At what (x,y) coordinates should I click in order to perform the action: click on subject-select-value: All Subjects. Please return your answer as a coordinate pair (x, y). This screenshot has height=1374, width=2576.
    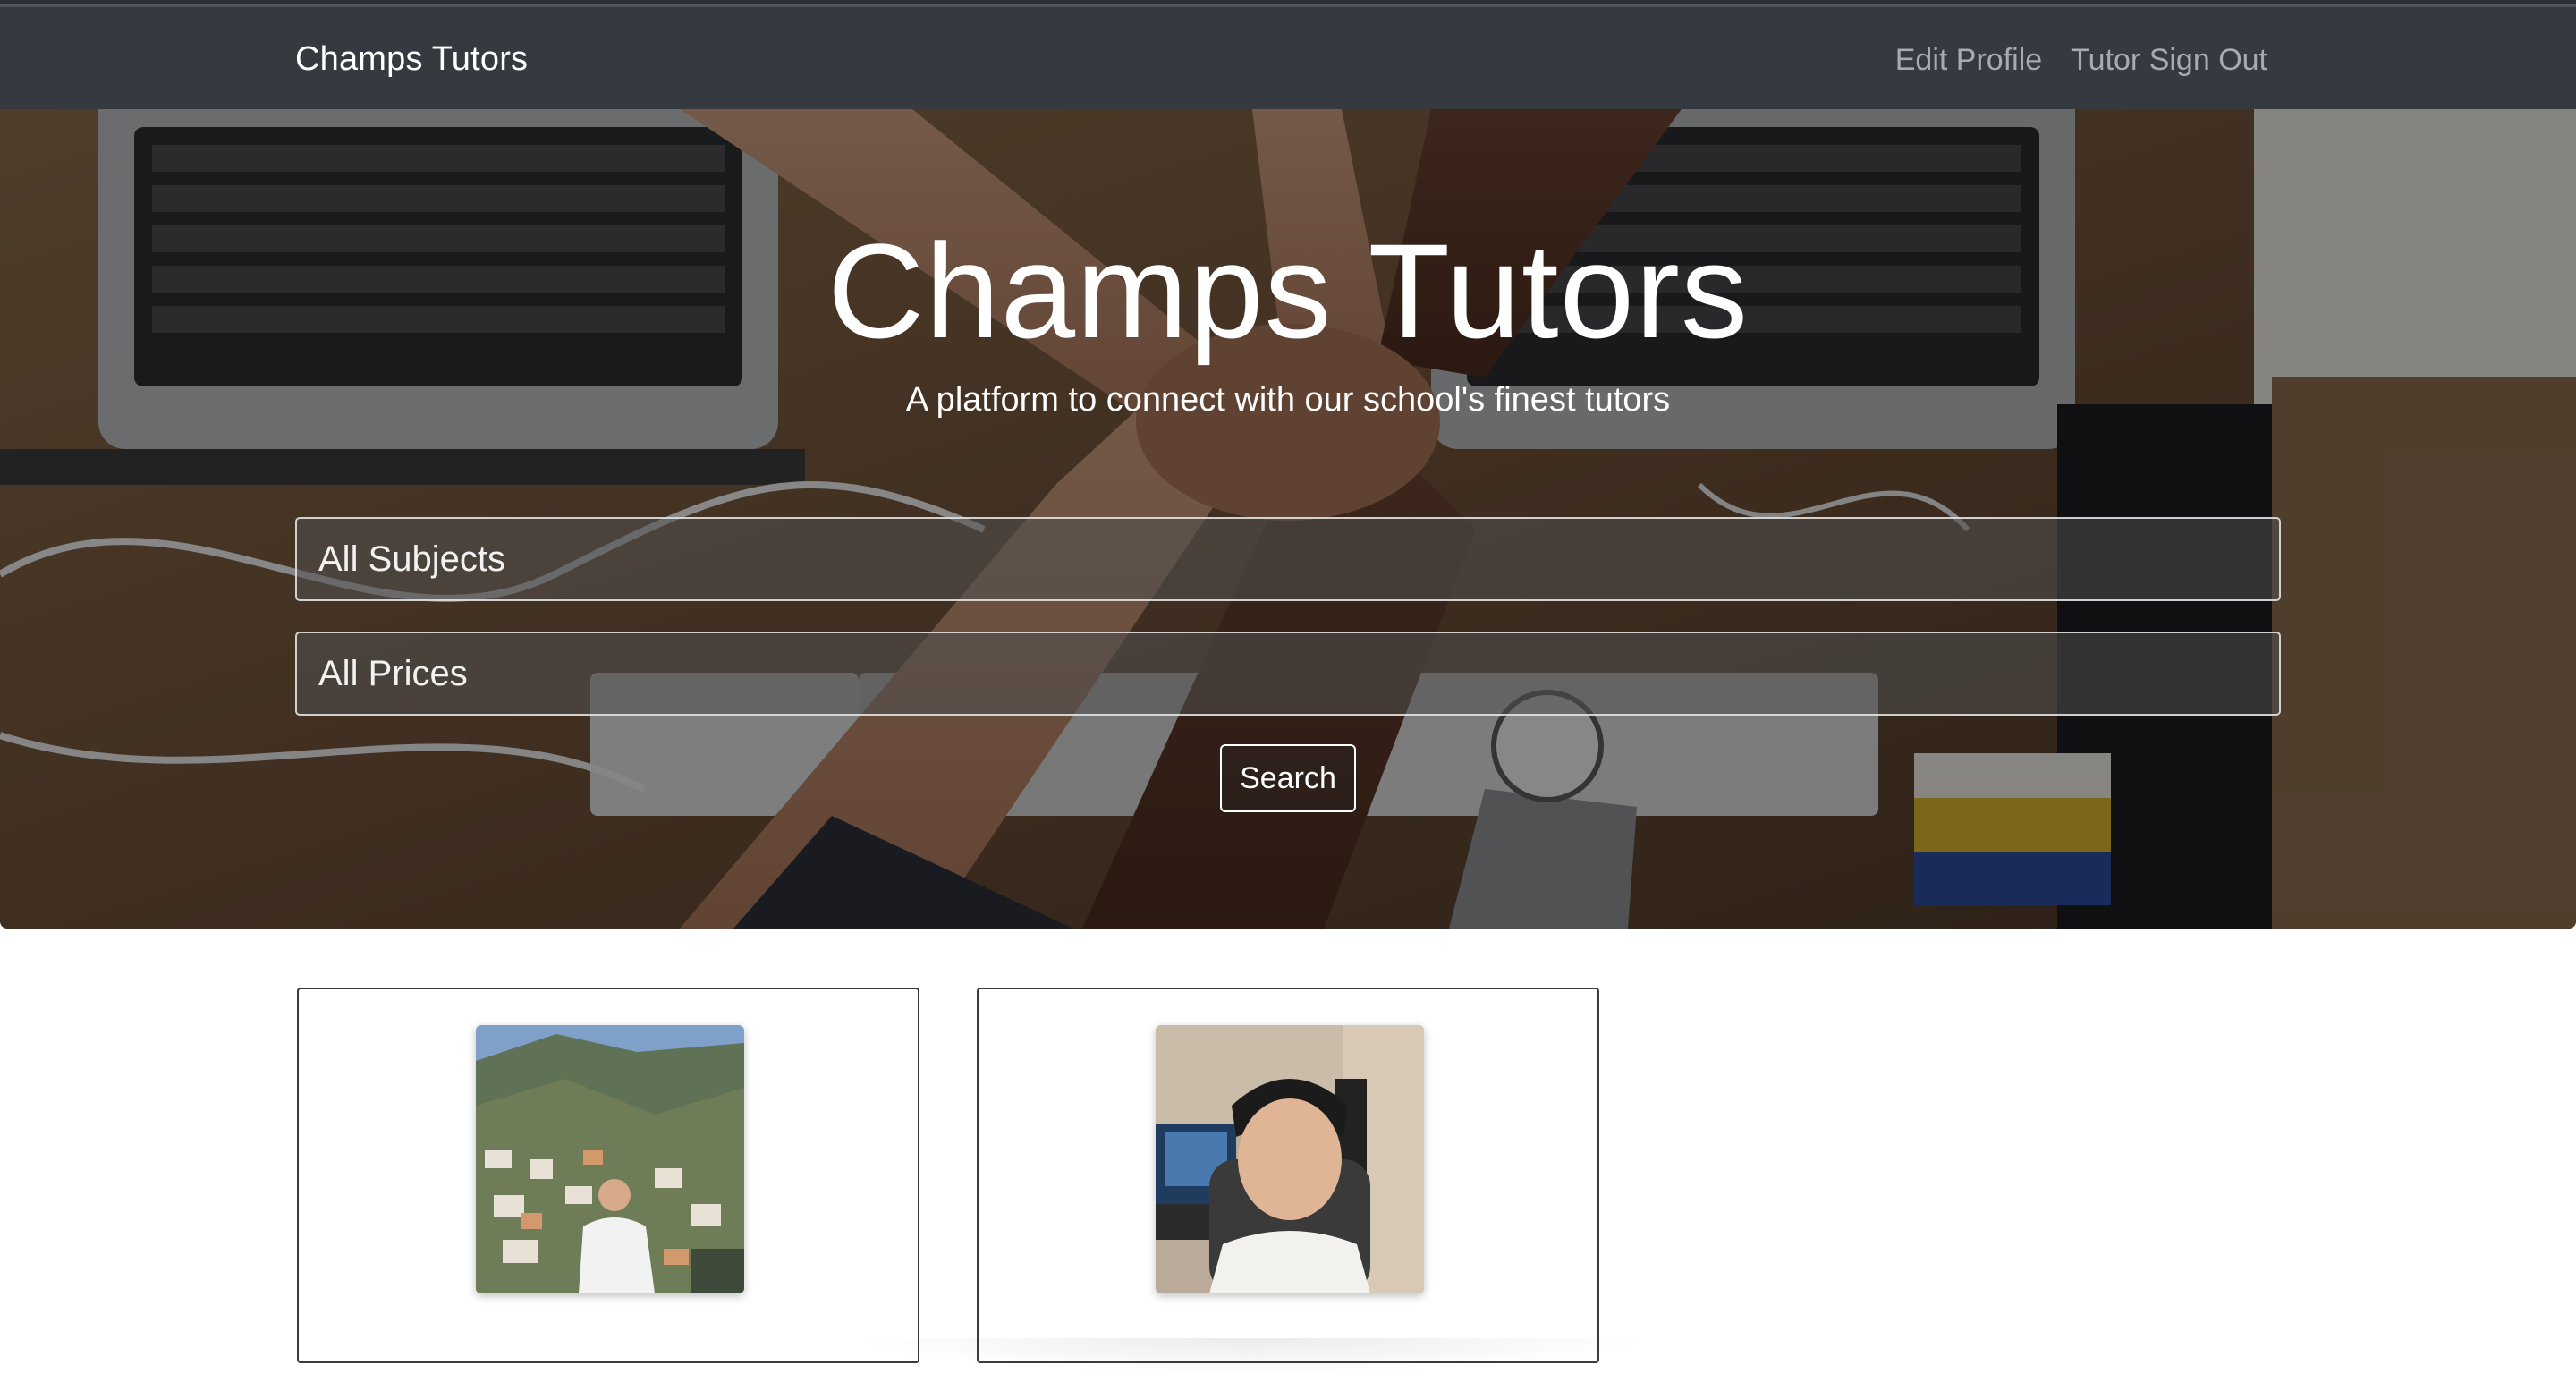
    Looking at the image, I should click on (411, 559).